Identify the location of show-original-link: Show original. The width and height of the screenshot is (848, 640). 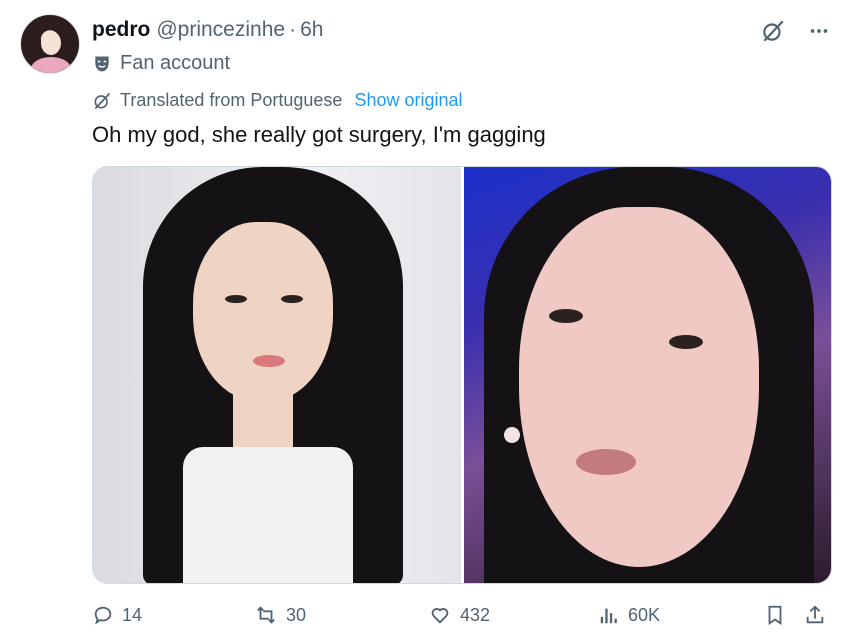
(408, 100).